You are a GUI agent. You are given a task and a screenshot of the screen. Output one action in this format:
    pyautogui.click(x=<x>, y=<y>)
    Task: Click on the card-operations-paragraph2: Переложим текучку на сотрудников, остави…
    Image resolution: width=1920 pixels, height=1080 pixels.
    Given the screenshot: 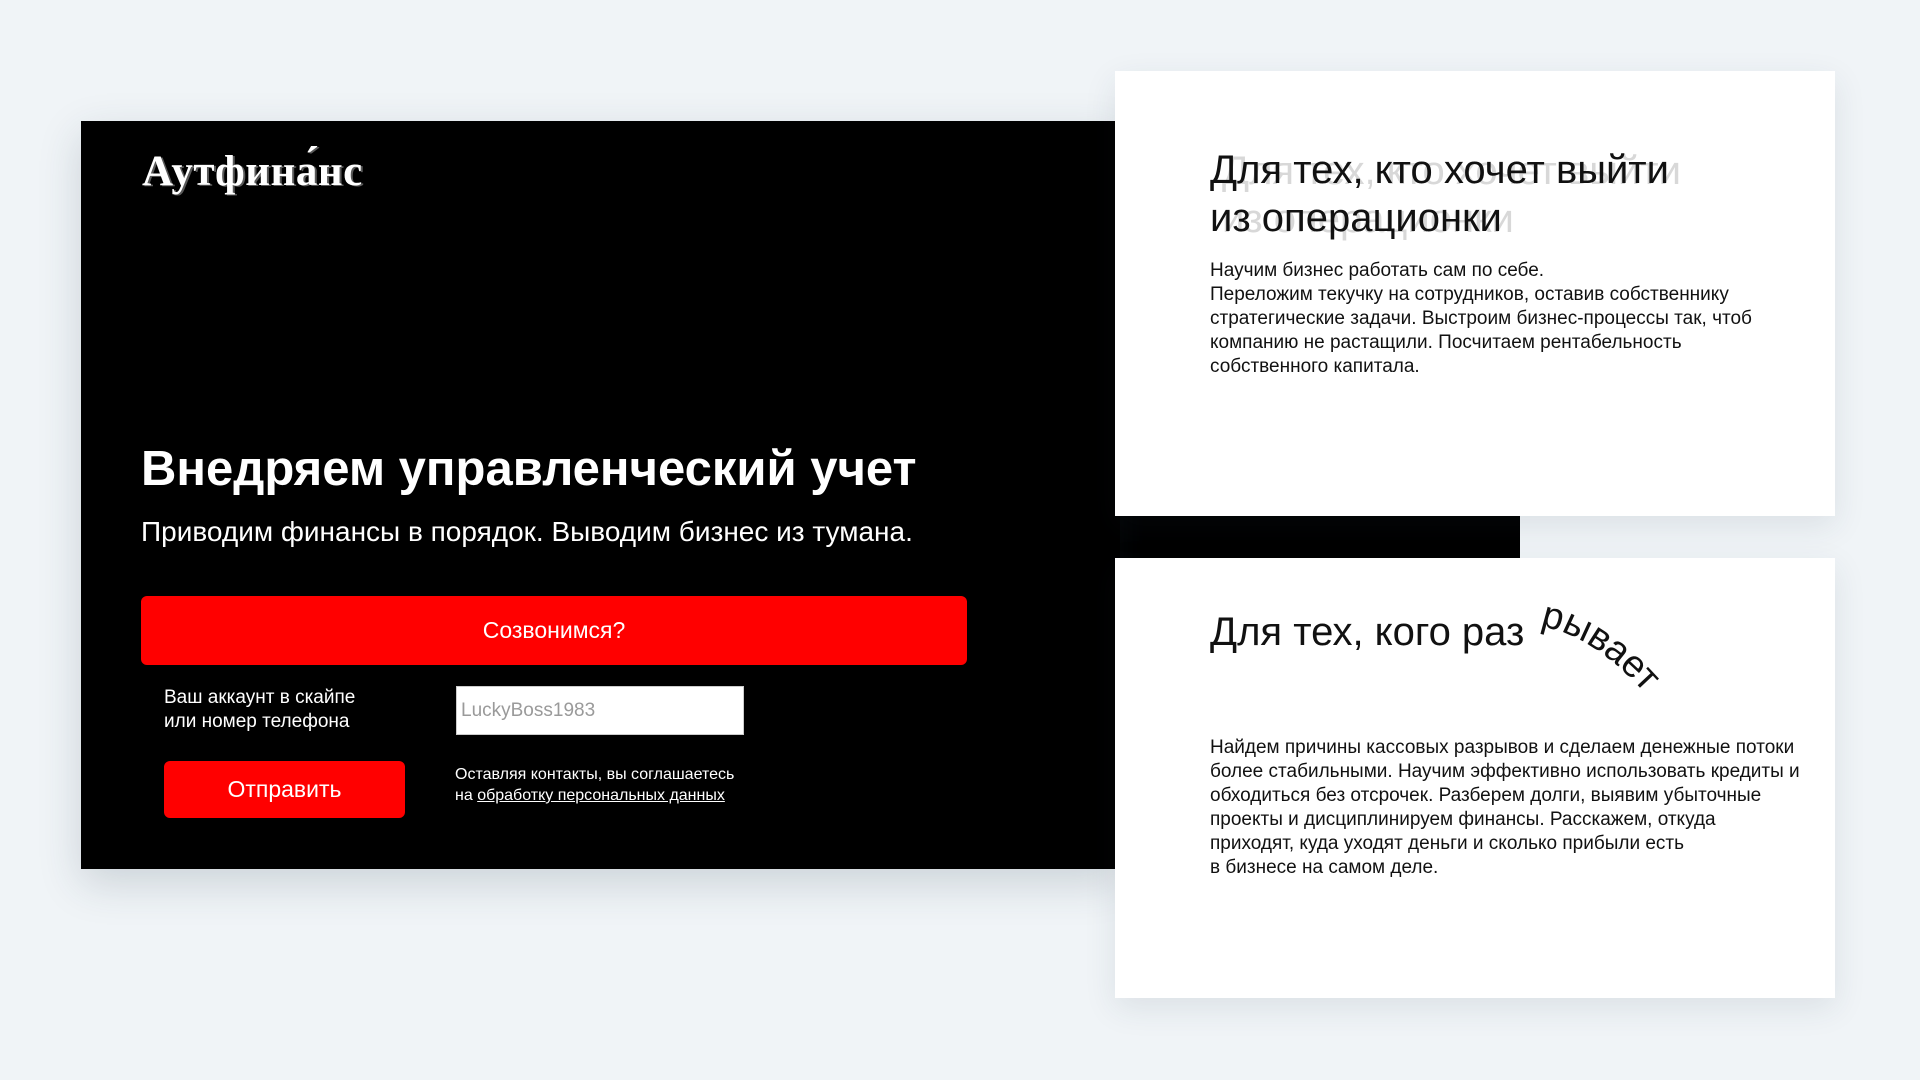 What is the action you would take?
    pyautogui.click(x=1481, y=330)
    